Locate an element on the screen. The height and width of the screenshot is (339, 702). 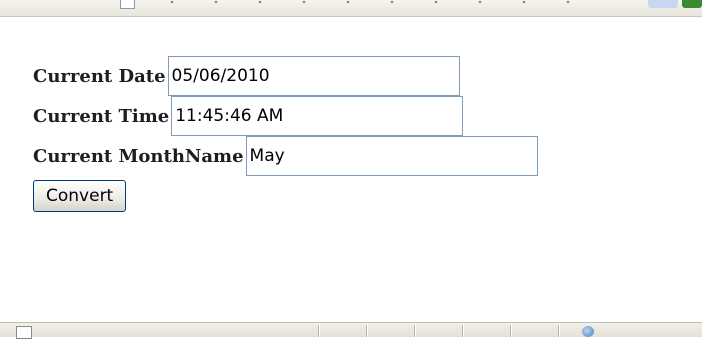
month-row: Current MonthName is located at coordinates (285, 156).